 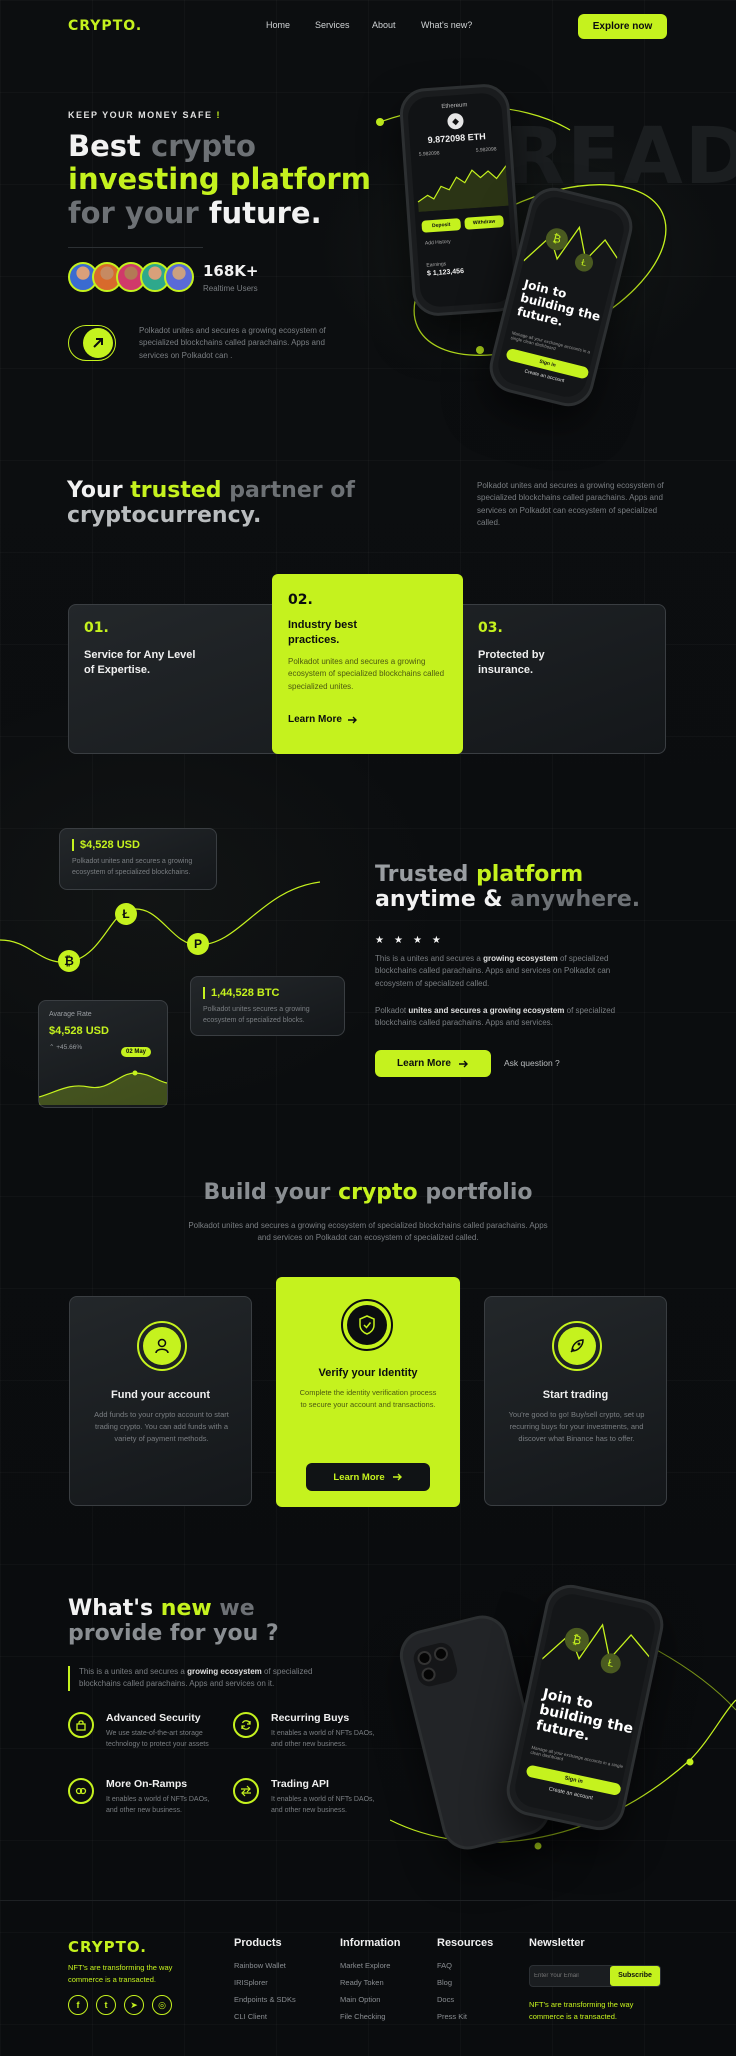 I want to click on footer-link: IRISplorer, so click(x=265, y=1982).